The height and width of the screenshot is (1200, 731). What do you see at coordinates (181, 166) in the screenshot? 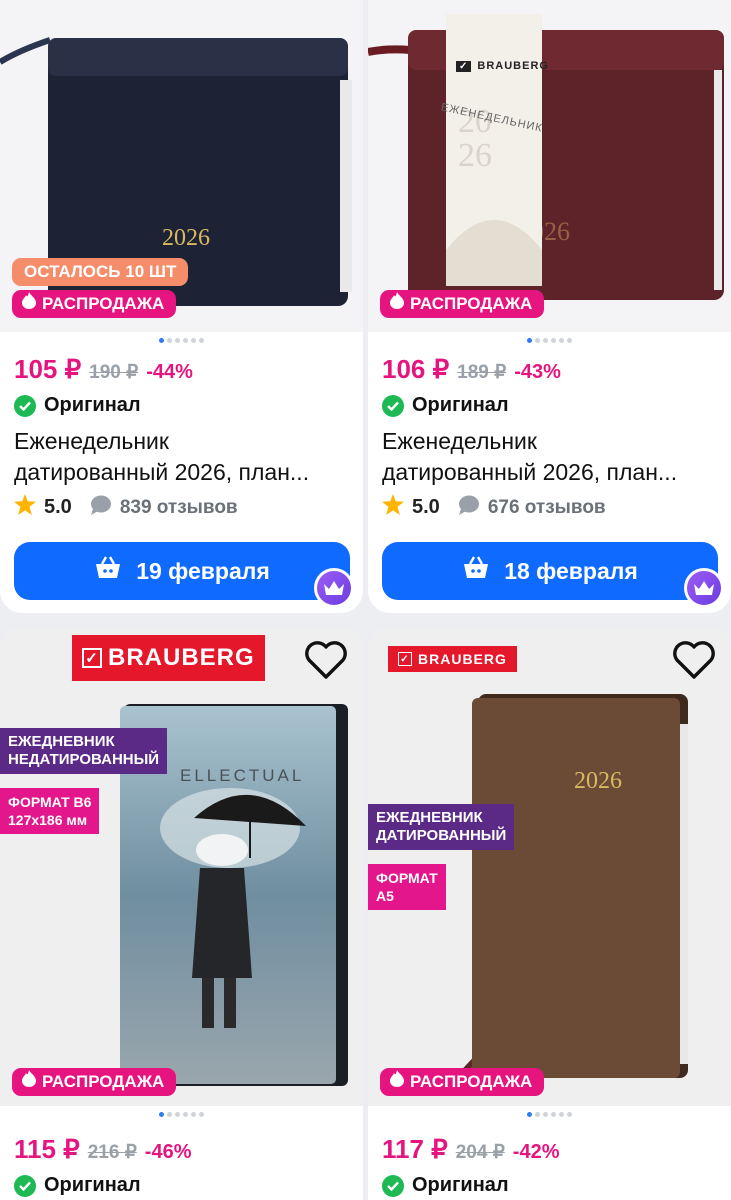
I see `product-image: 2026 ОСТАЛОСЬ 10 ШТ РАСПРОДАЖА` at bounding box center [181, 166].